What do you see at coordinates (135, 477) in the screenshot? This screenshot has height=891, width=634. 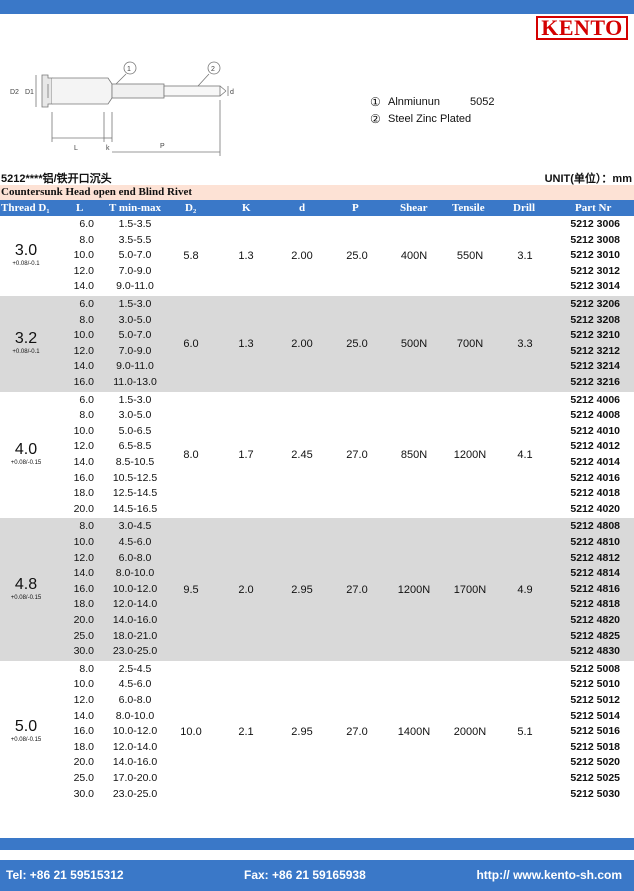 I see `cell-grip-range: 10.5-12.5` at bounding box center [135, 477].